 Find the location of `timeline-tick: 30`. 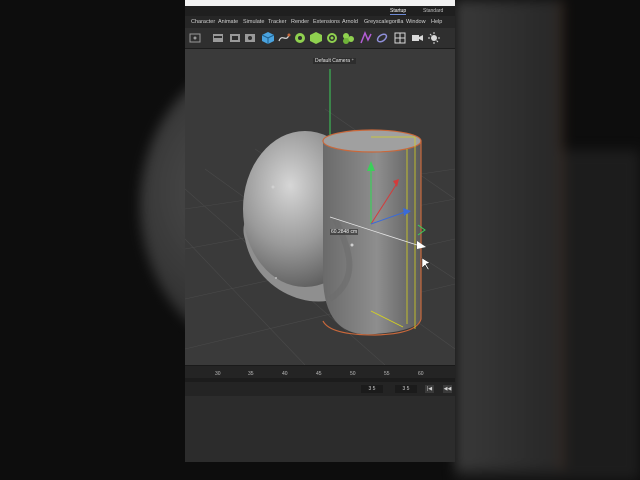

timeline-tick: 30 is located at coordinates (218, 374).